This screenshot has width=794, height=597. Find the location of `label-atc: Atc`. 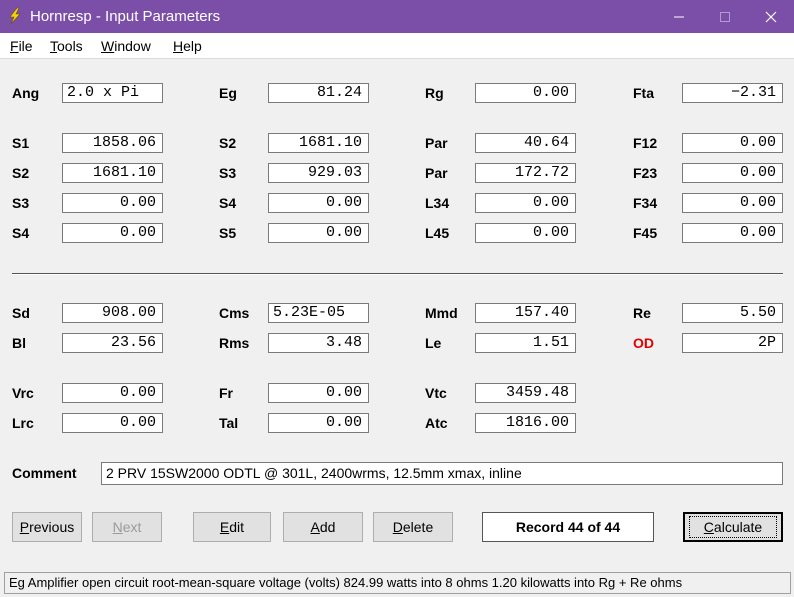

label-atc: Atc is located at coordinates (436, 423).